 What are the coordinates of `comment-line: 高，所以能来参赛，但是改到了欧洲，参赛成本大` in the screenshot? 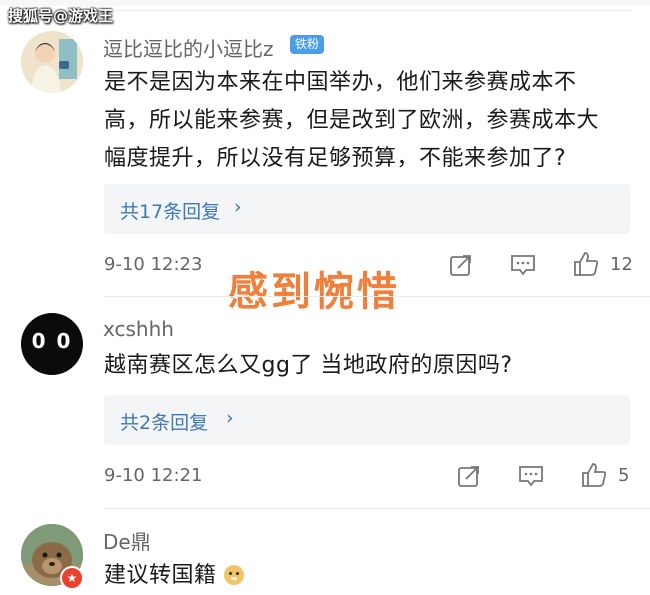 It's located at (352, 120).